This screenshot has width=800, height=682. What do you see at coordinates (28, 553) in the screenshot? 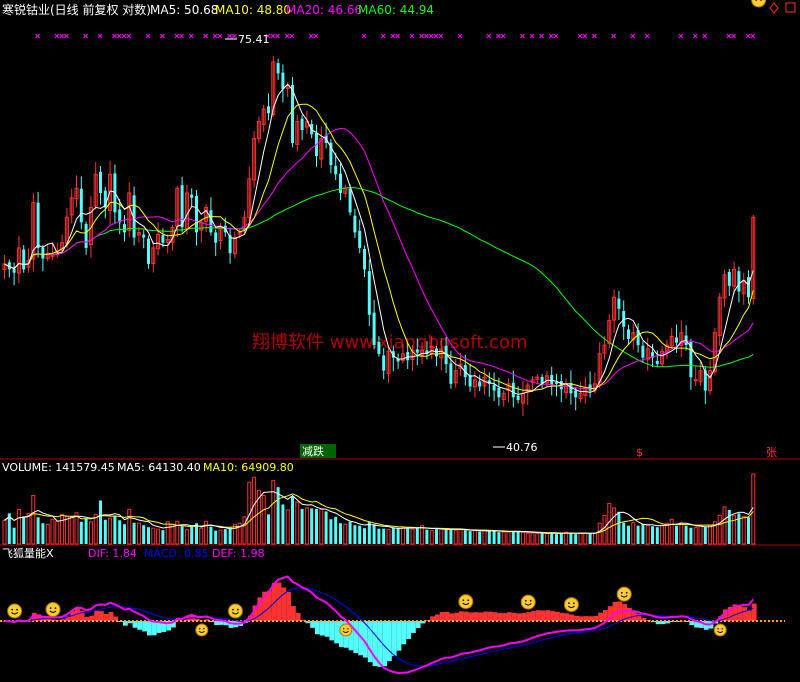
I see `macd-title: 飞狐量能X` at bounding box center [28, 553].